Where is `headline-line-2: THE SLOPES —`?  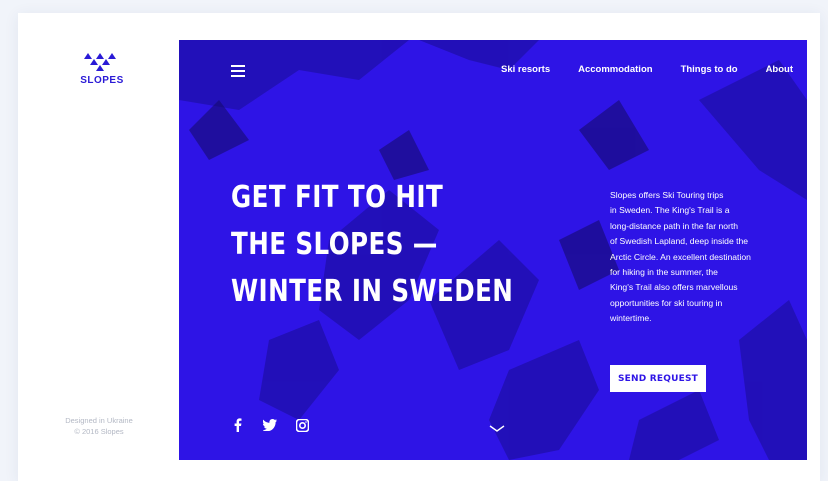 headline-line-2: THE SLOPES — is located at coordinates (334, 244).